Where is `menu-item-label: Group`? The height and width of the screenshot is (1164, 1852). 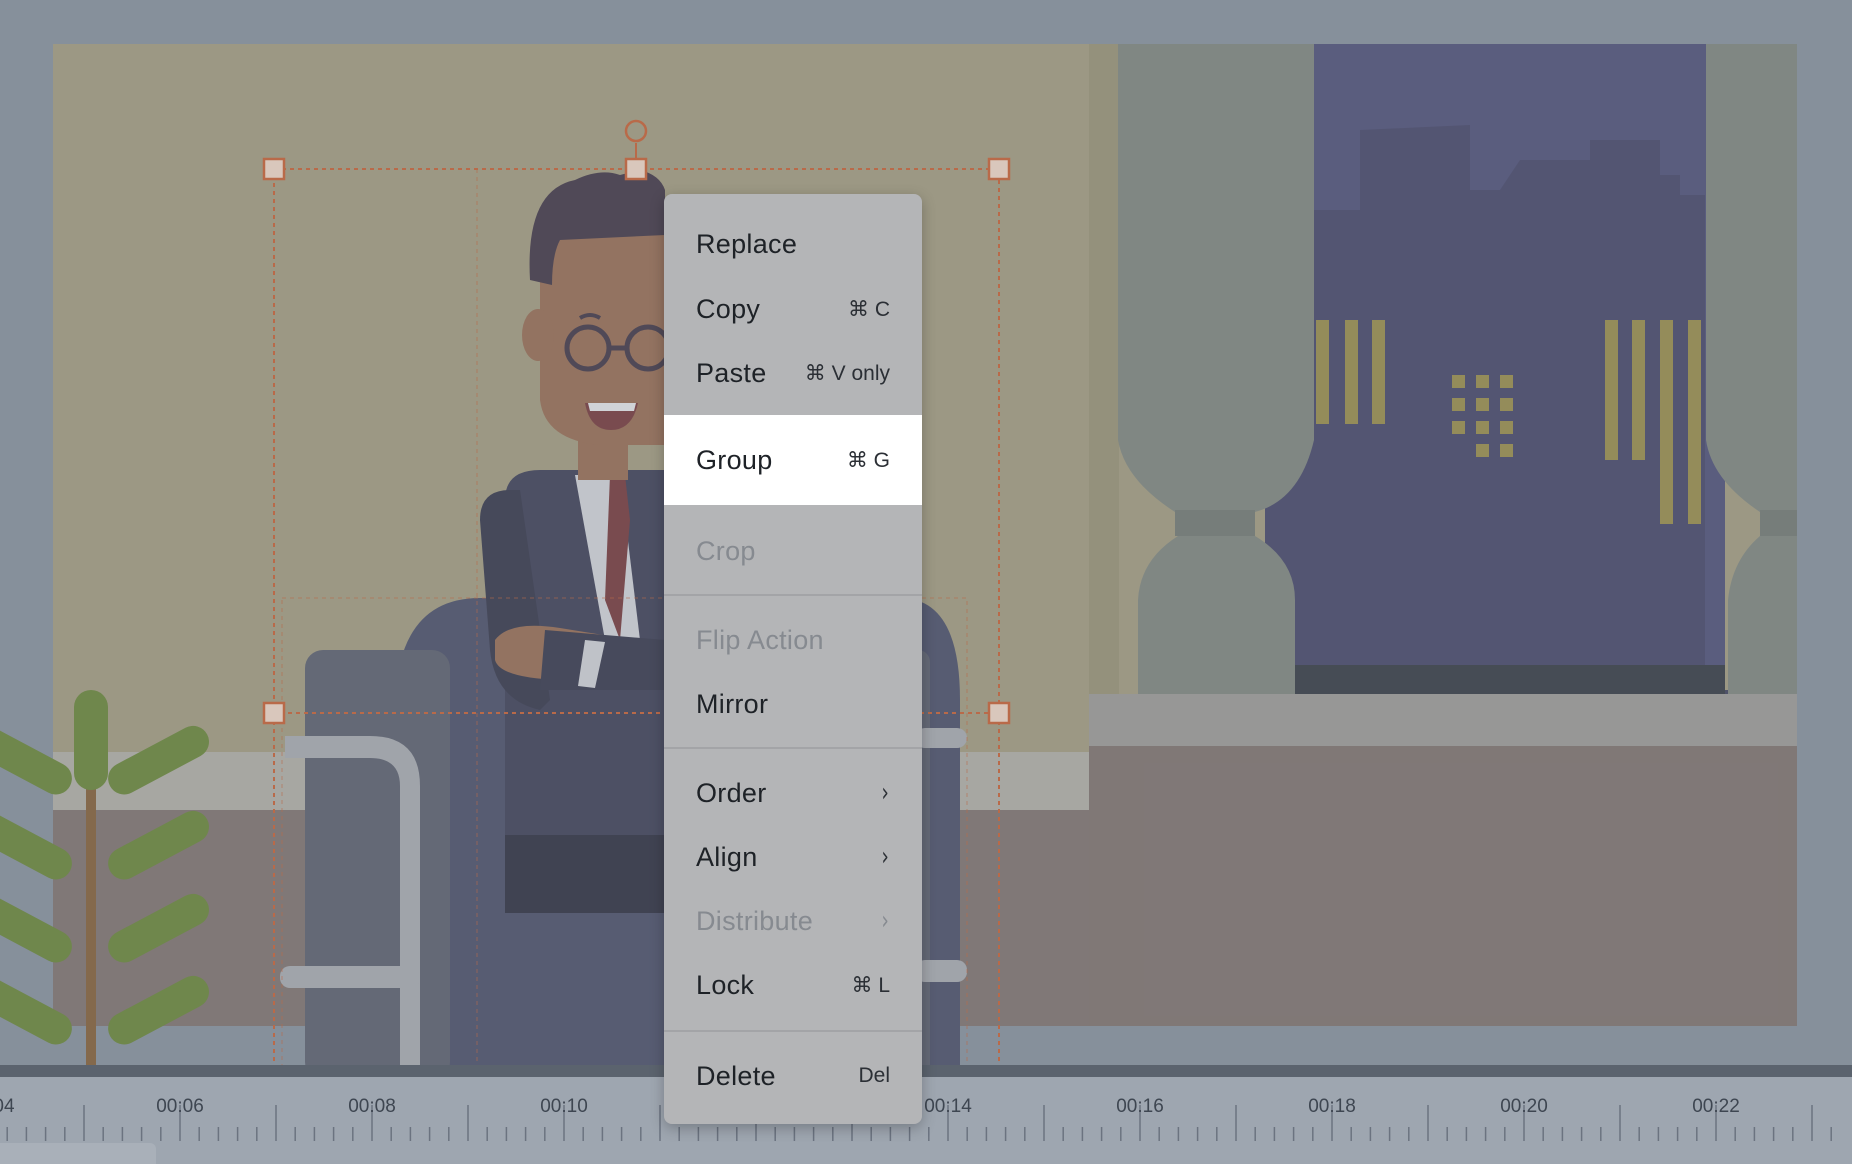
menu-item-label: Group is located at coordinates (734, 459).